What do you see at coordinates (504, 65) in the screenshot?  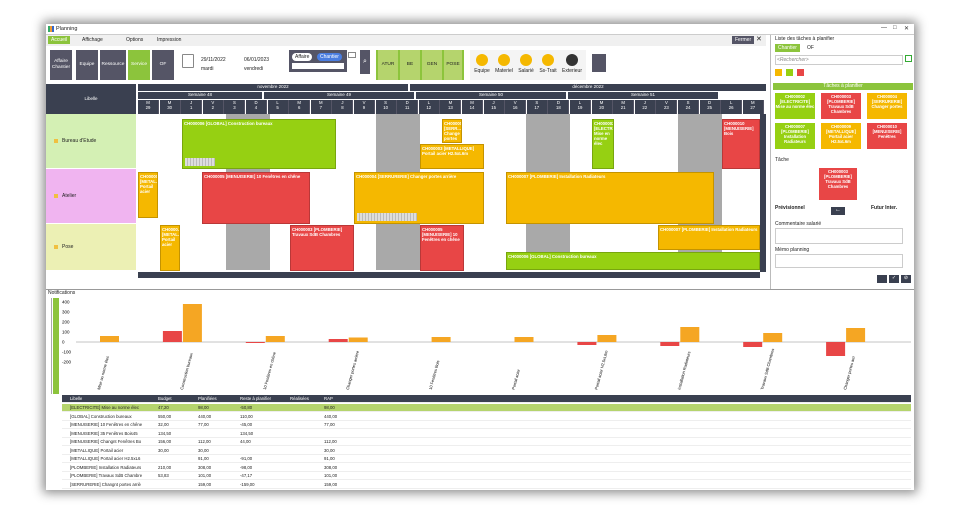 I see `res-materiel: Materiel` at bounding box center [504, 65].